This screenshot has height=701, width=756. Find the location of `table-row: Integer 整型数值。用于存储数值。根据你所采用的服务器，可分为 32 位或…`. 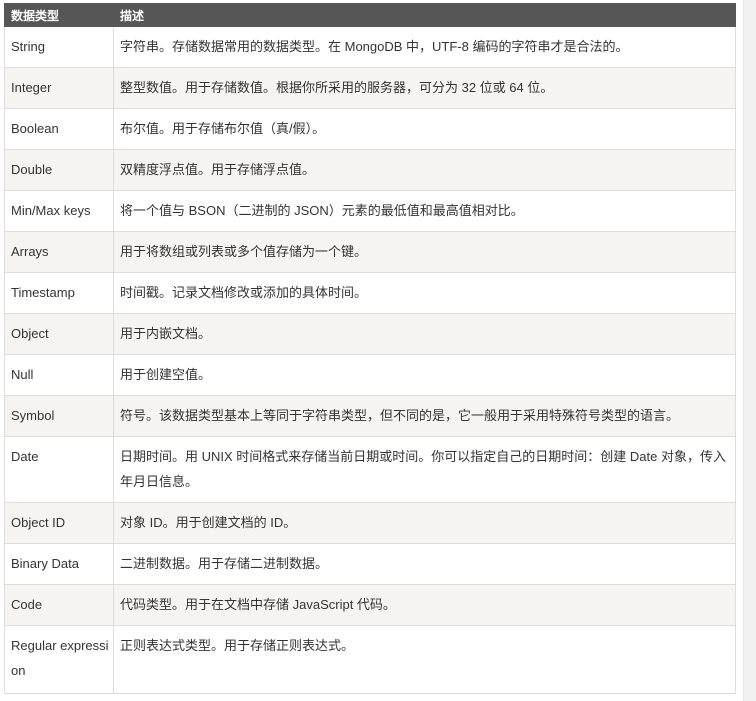

table-row: Integer 整型数值。用于存储数值。根据你所采用的服务器，可分为 32 位或… is located at coordinates (370, 88).